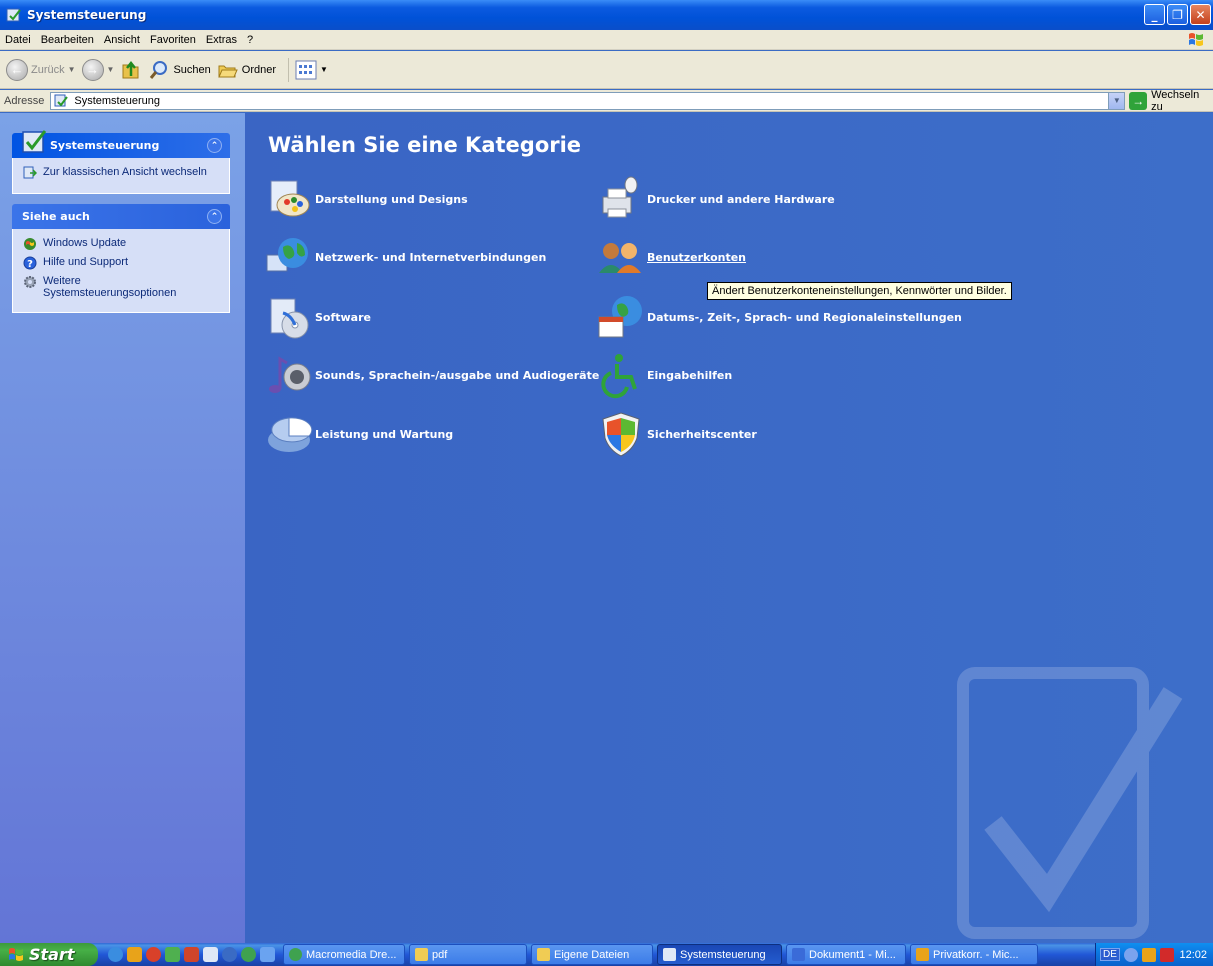  I want to click on task-label: Weitere Systemsteuerungsoptionen, so click(110, 287).